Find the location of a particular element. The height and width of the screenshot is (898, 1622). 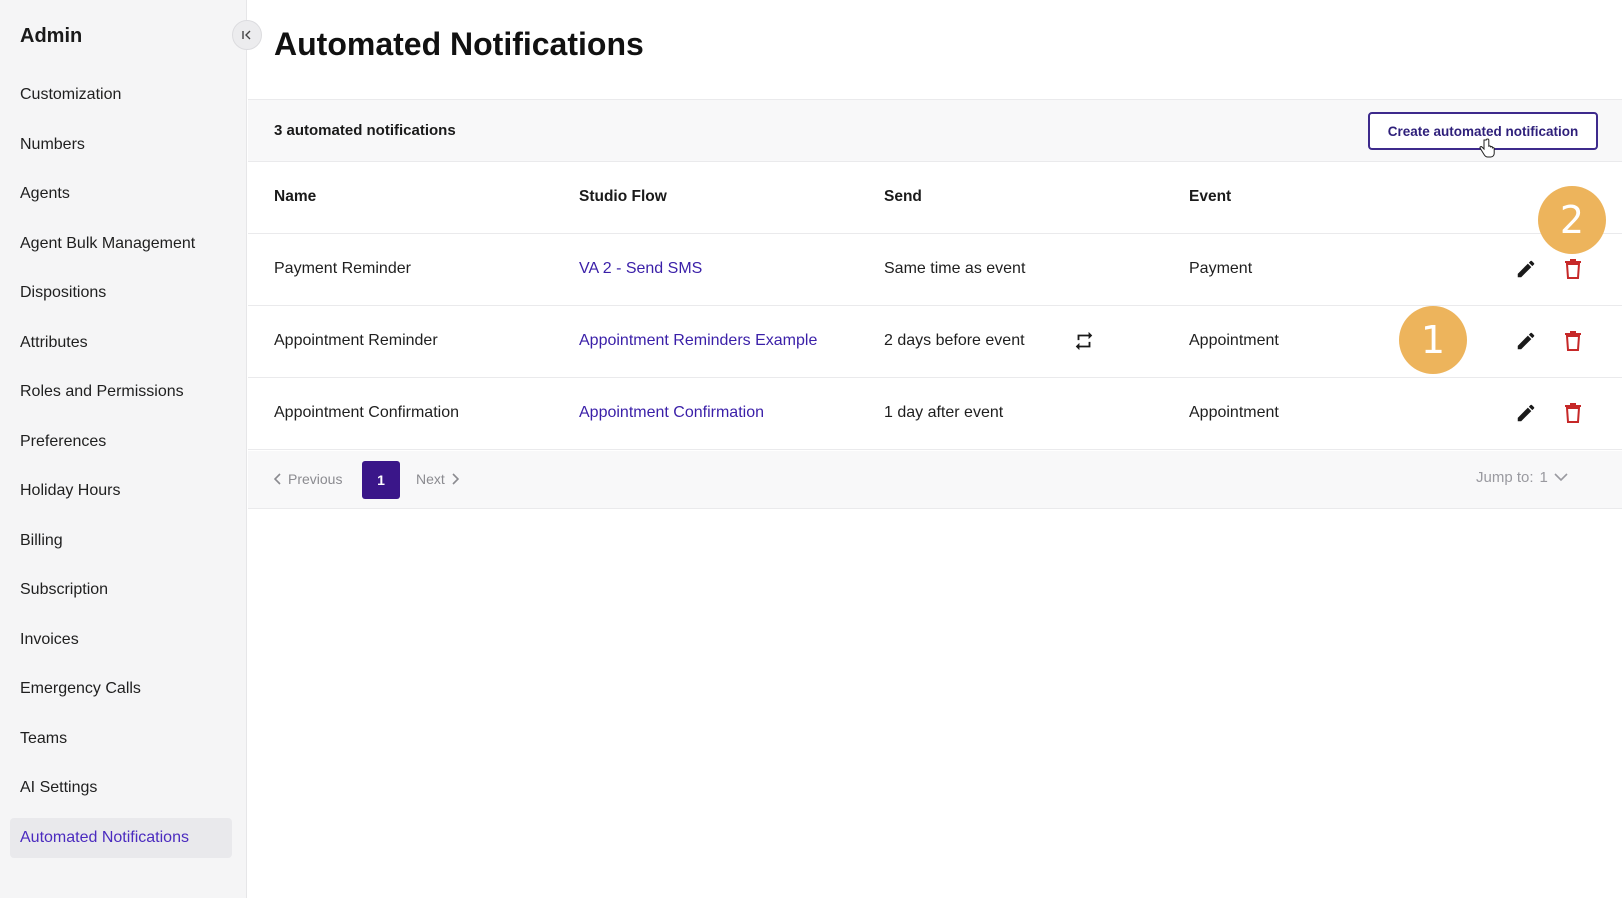

previous-label: Previous is located at coordinates (315, 479).